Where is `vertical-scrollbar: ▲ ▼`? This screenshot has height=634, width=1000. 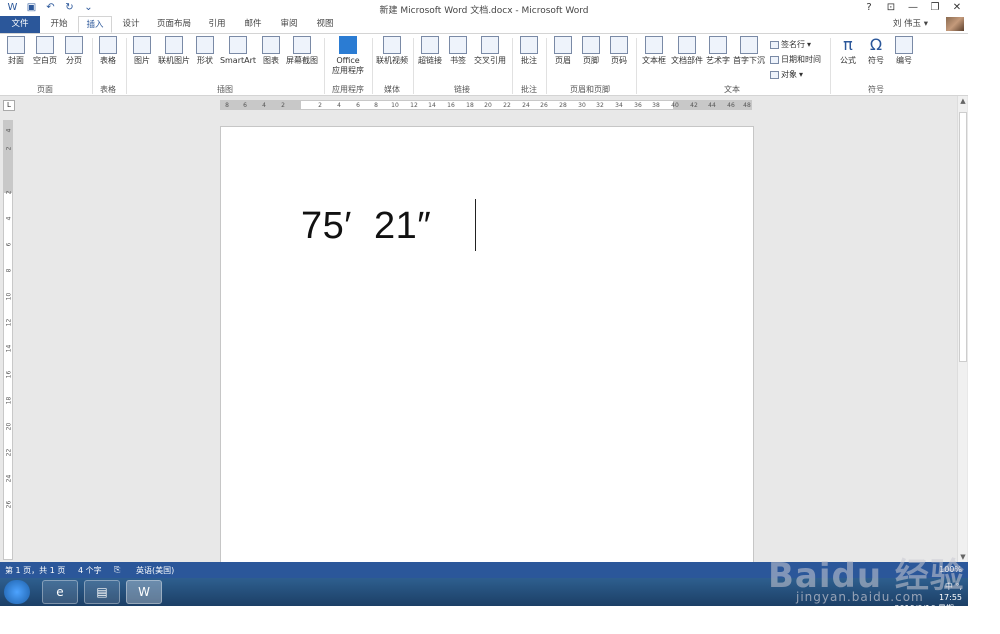
vertical-scrollbar: ▲ ▼ is located at coordinates (962, 329).